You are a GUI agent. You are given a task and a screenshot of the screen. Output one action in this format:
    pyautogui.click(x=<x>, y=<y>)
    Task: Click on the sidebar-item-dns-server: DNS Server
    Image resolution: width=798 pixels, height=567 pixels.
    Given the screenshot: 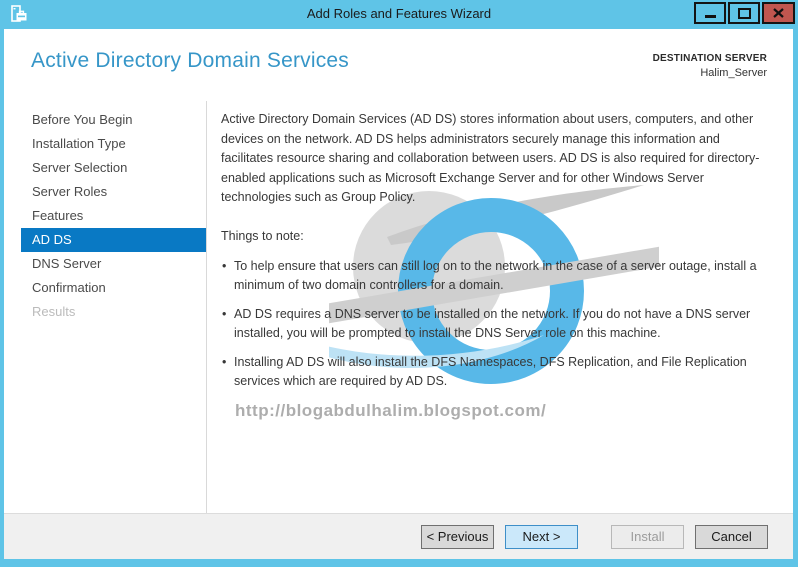 What is the action you would take?
    pyautogui.click(x=113, y=264)
    